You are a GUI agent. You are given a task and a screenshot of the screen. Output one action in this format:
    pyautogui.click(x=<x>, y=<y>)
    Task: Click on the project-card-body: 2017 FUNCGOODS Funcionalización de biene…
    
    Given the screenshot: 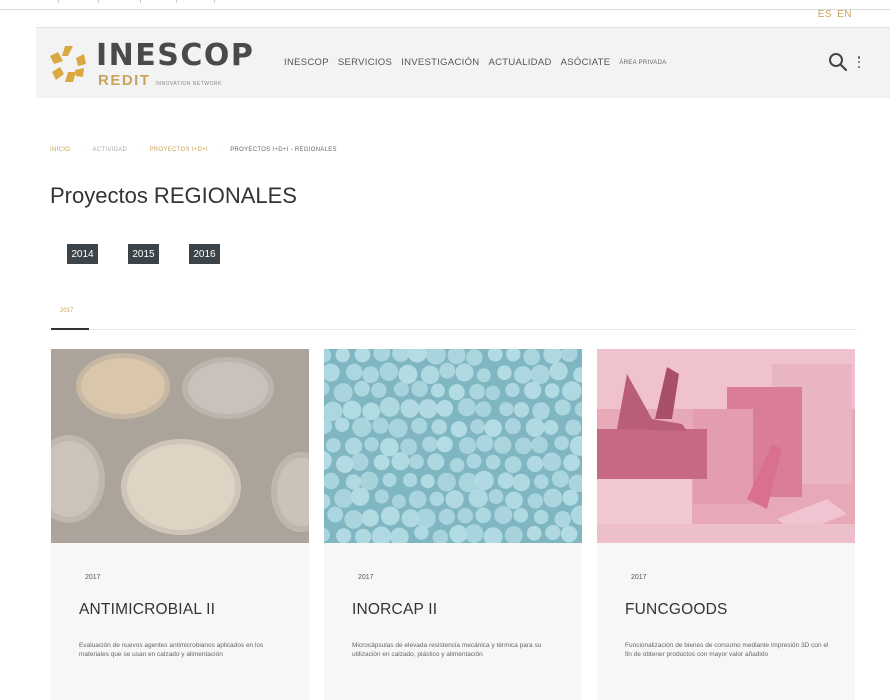 What is the action you would take?
    pyautogui.click(x=726, y=621)
    